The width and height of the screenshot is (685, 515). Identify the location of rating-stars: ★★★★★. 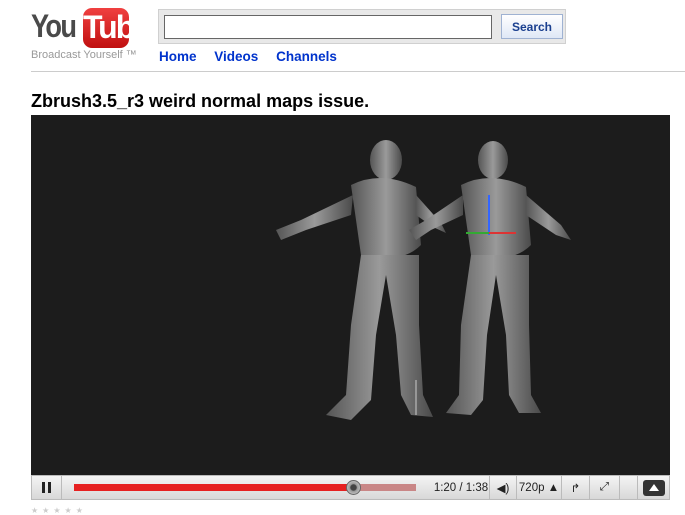
(59, 510).